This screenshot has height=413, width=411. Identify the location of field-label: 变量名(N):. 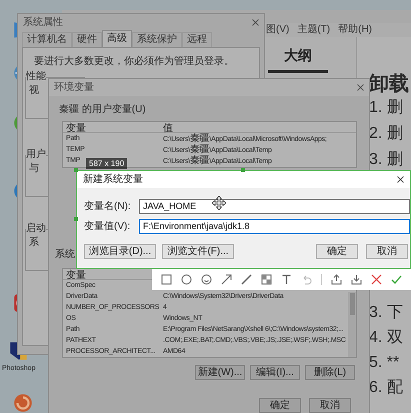
(107, 207).